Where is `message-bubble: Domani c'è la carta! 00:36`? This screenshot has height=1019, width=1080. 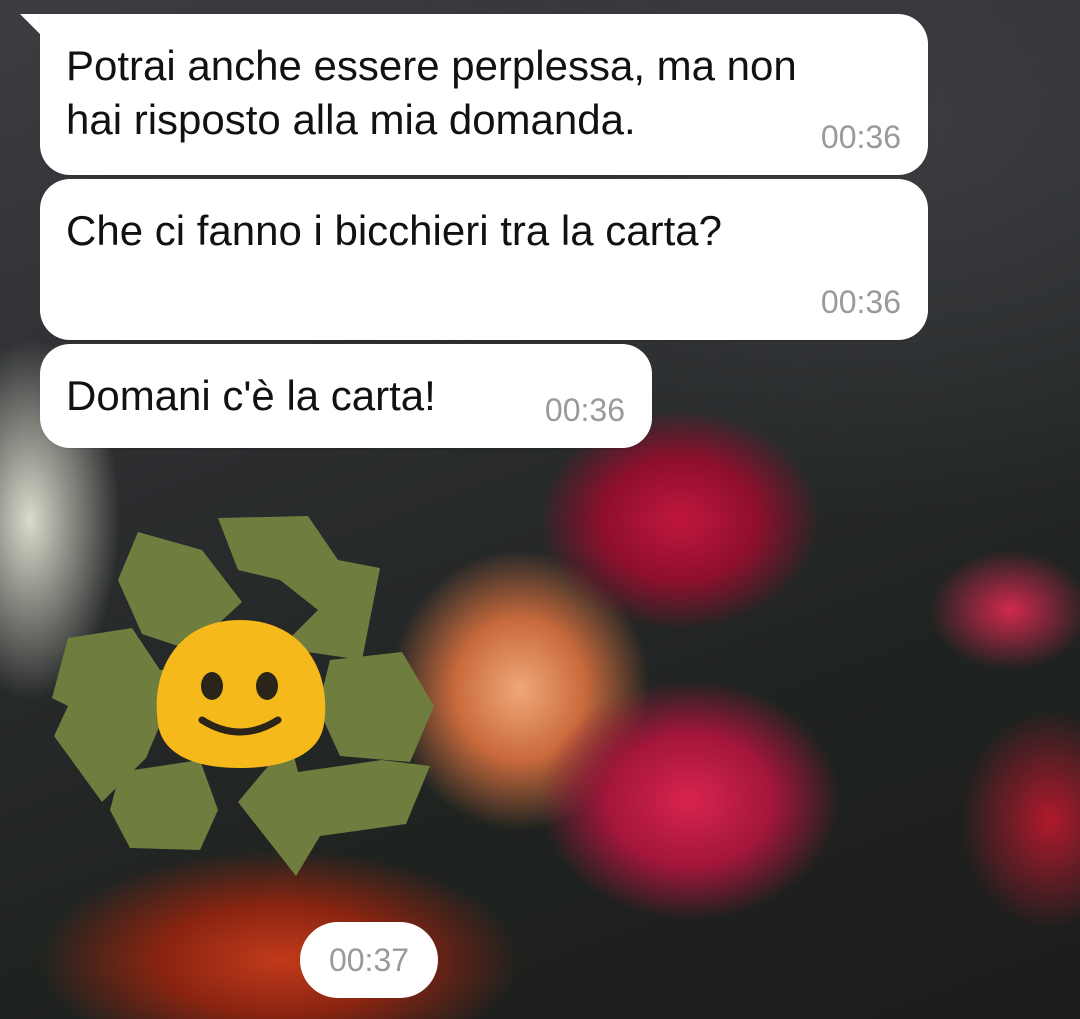
message-bubble: Domani c'è la carta! 00:36 is located at coordinates (346, 396).